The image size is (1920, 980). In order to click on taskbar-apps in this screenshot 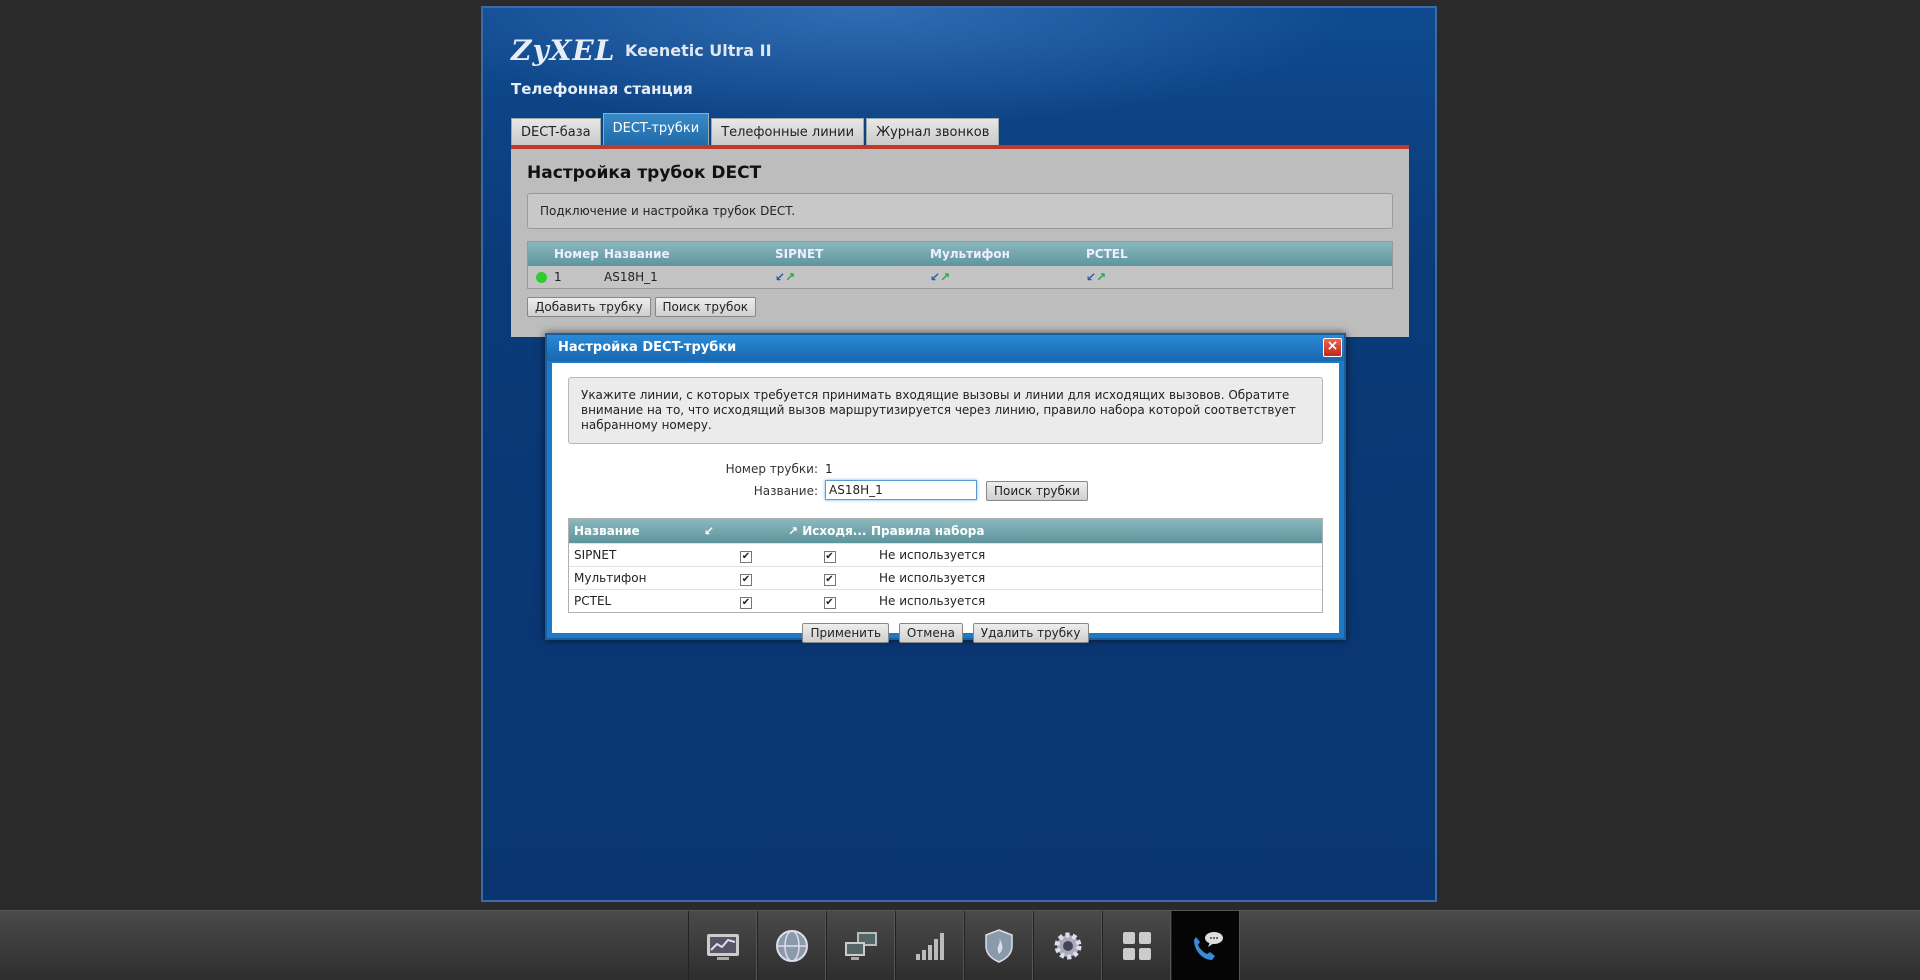, I will do `click(1136, 945)`.